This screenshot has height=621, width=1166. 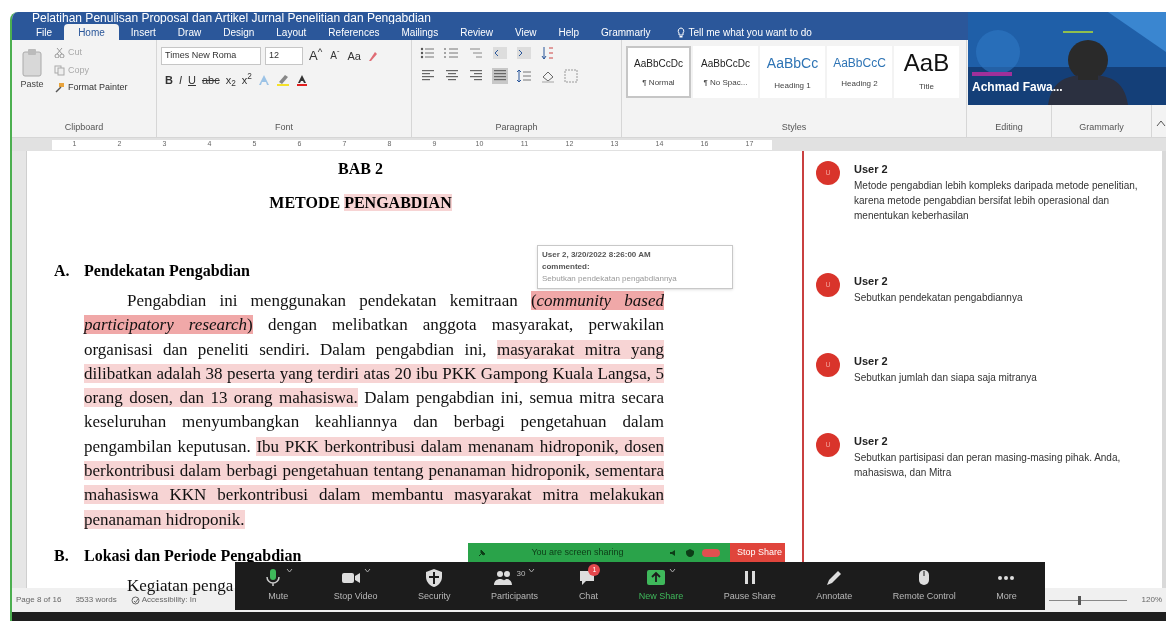 What do you see at coordinates (354, 32) in the screenshot?
I see `ribbon-tab: References` at bounding box center [354, 32].